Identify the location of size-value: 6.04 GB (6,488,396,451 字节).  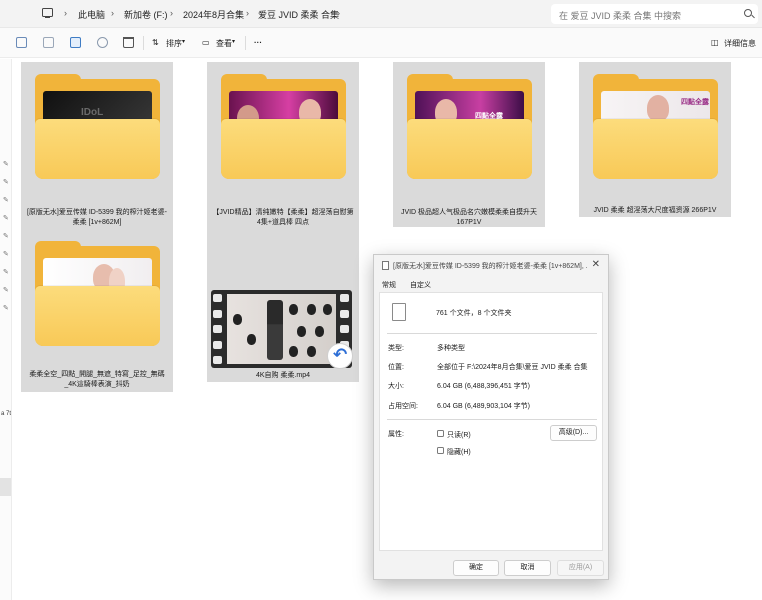
(483, 386).